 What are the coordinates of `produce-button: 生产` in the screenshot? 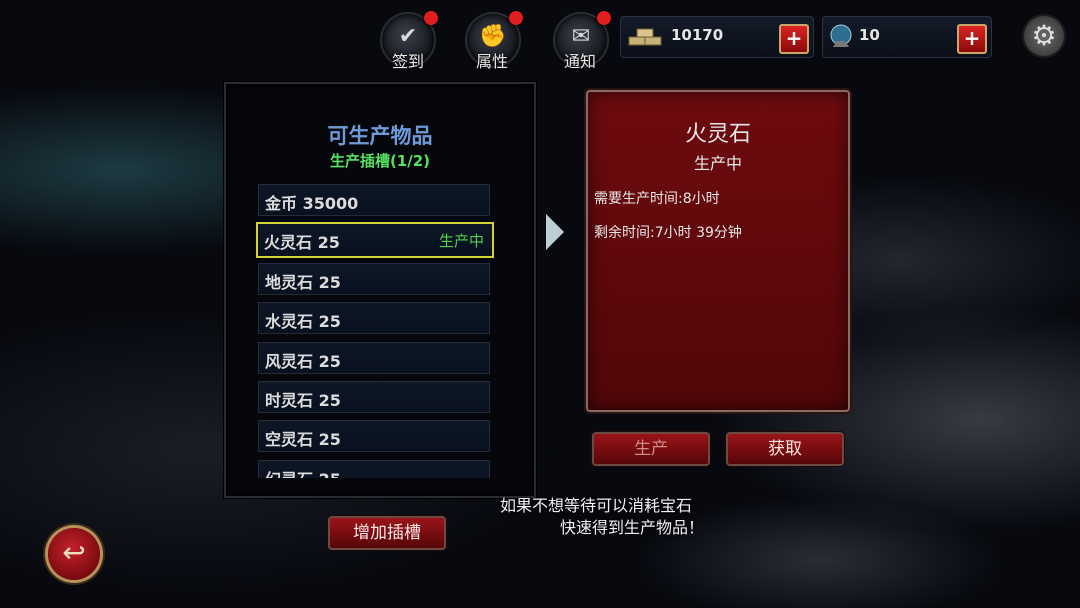 It's located at (651, 449).